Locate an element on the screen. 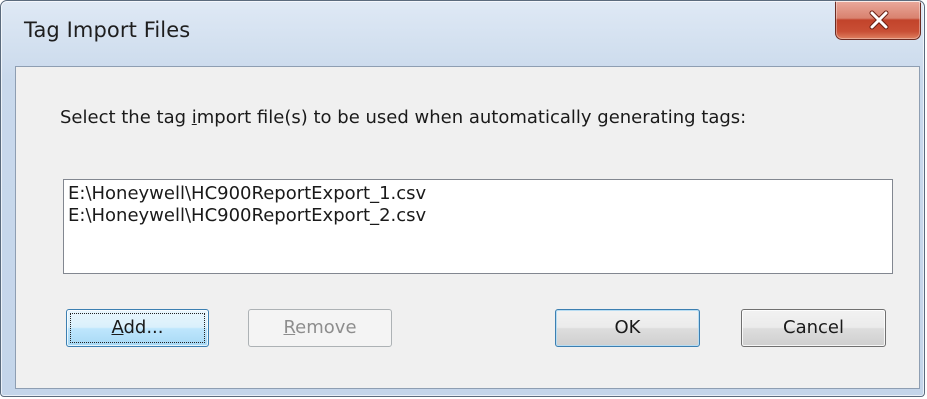 Image resolution: width=927 pixels, height=399 pixels. list-item: E:\Honeywell\HC900ReportExport_2.csv is located at coordinates (247, 216).